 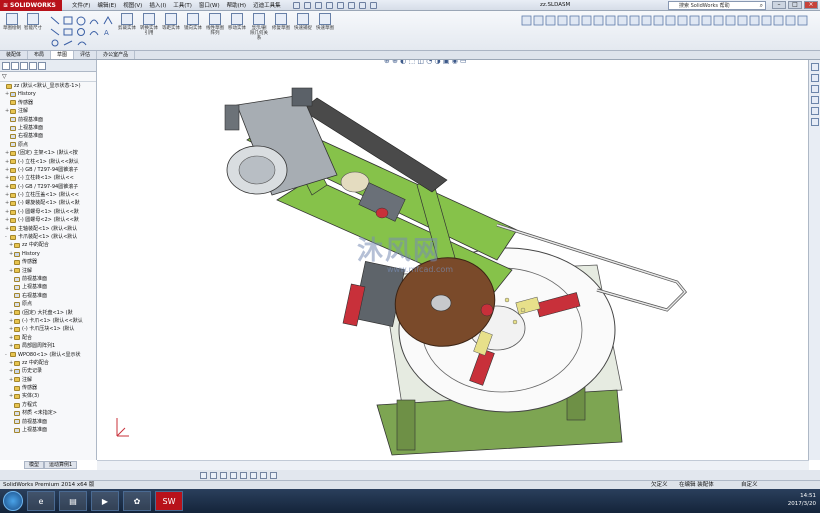 What do you see at coordinates (281, 30) in the screenshot?
I see `command-button: 修复草图` at bounding box center [281, 30].